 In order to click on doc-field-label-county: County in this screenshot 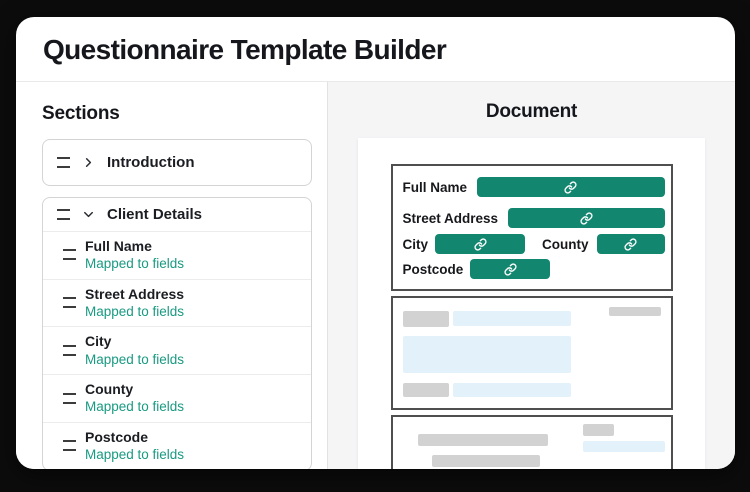, I will do `click(565, 244)`.